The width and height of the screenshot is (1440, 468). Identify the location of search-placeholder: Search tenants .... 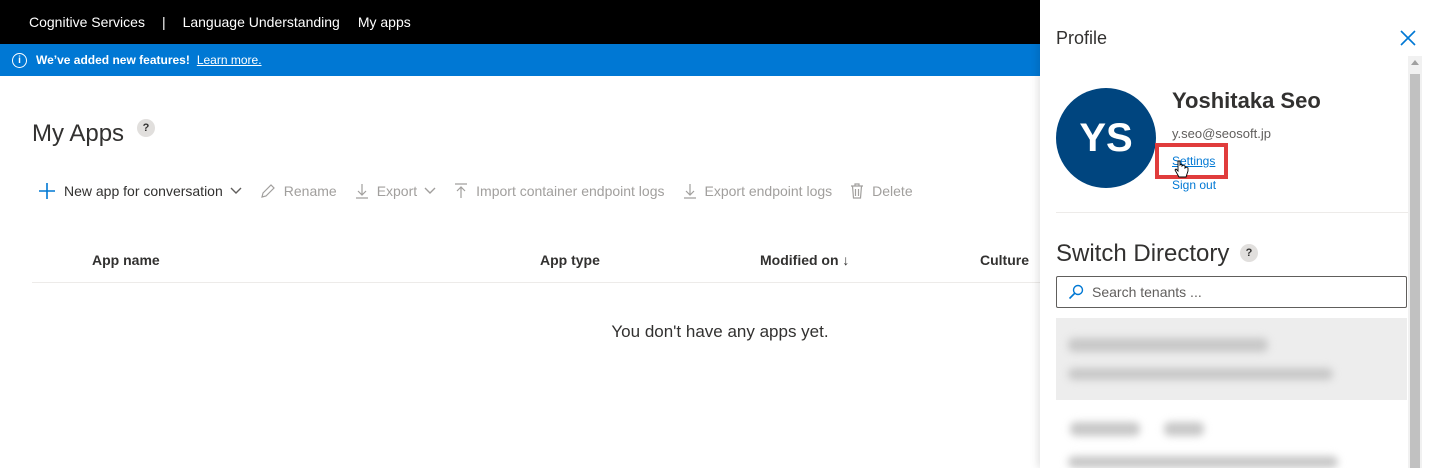
(1147, 292).